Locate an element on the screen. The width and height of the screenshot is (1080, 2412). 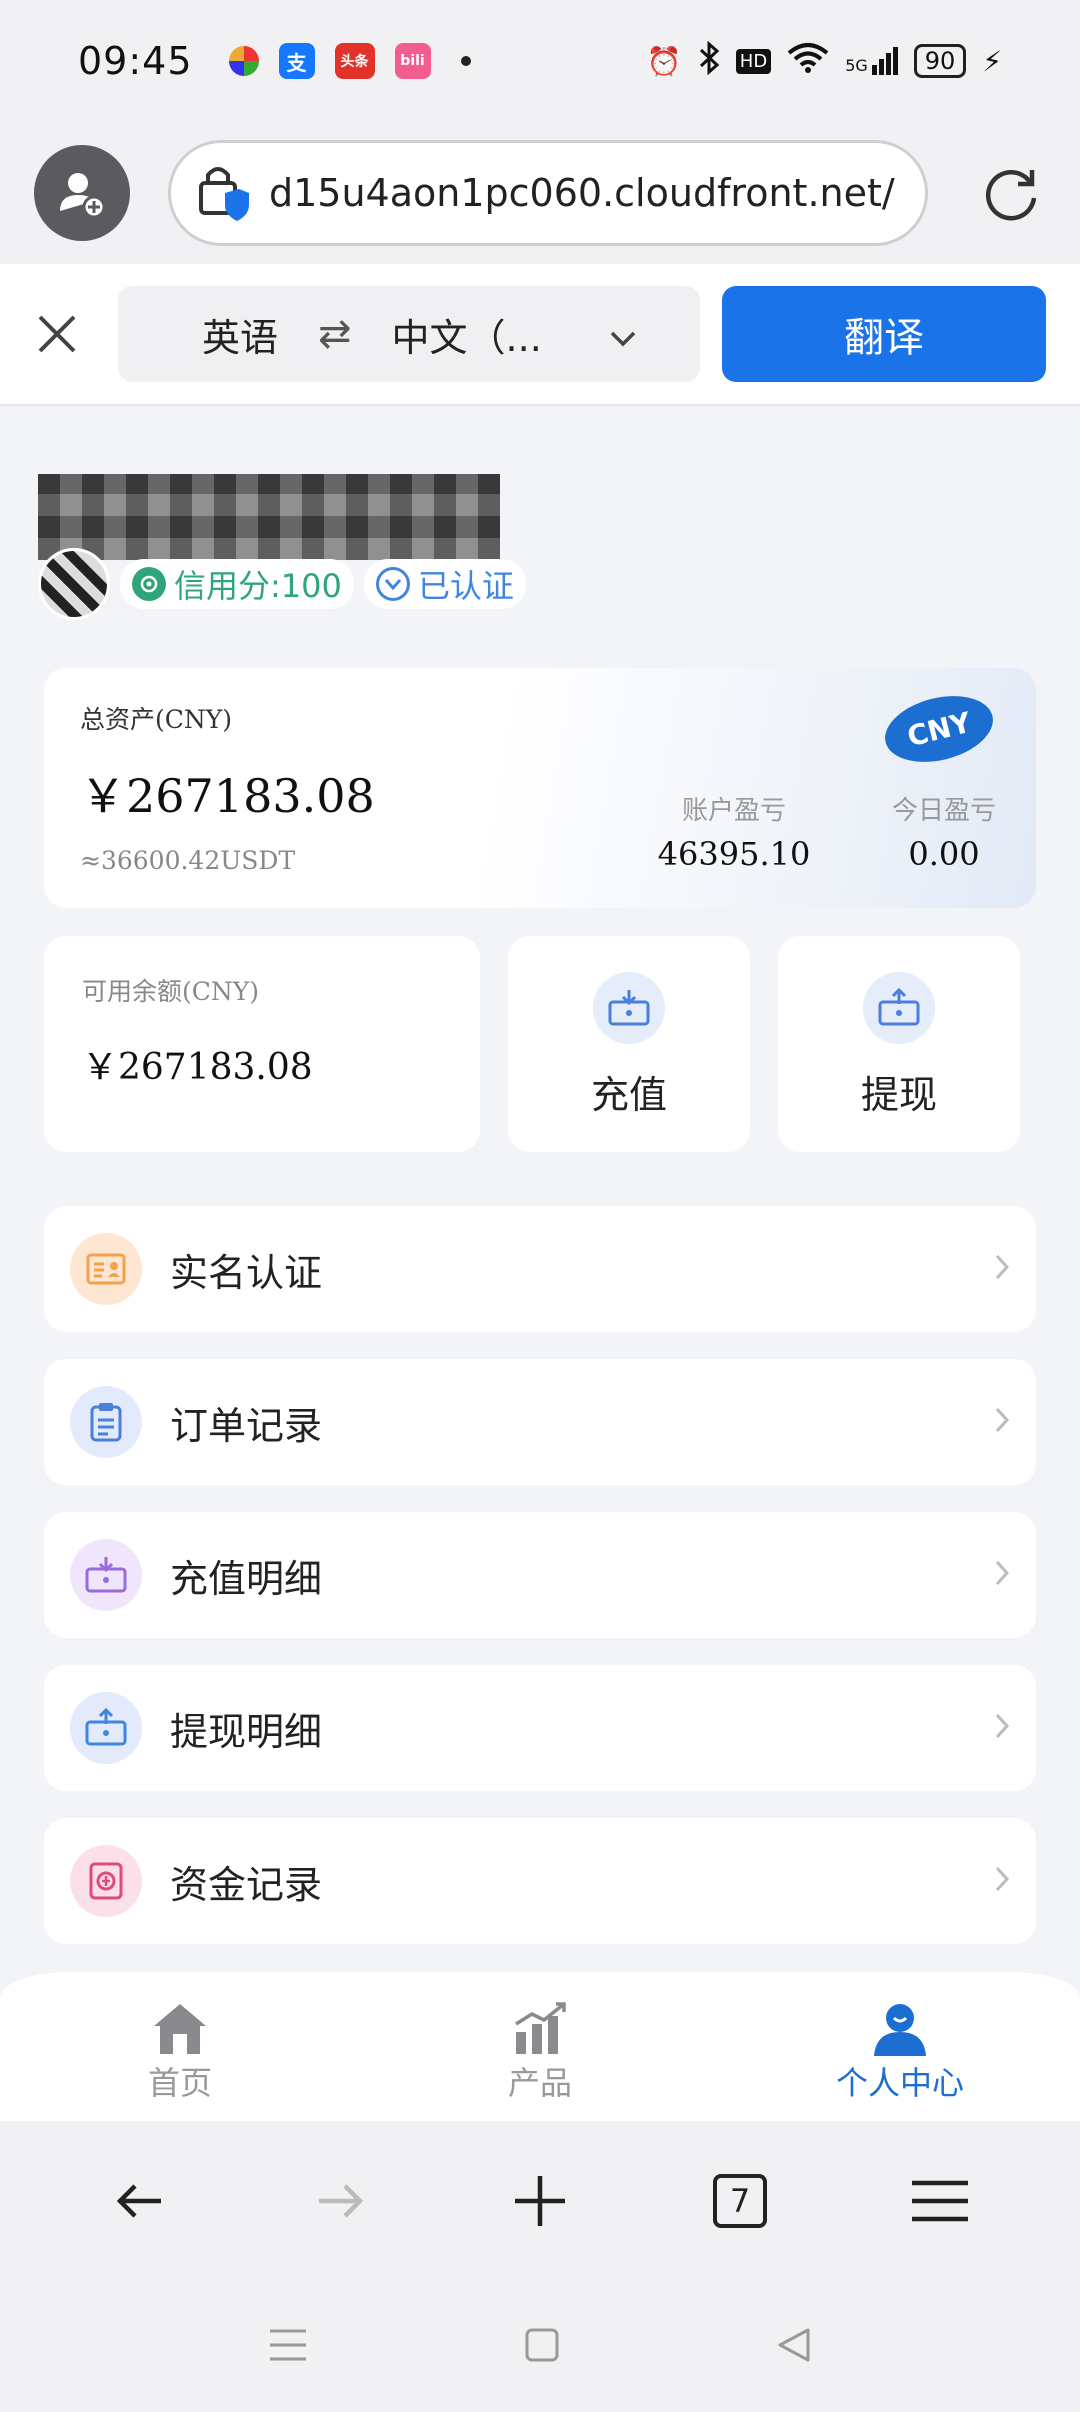
source-language: 英语 is located at coordinates (240, 337).